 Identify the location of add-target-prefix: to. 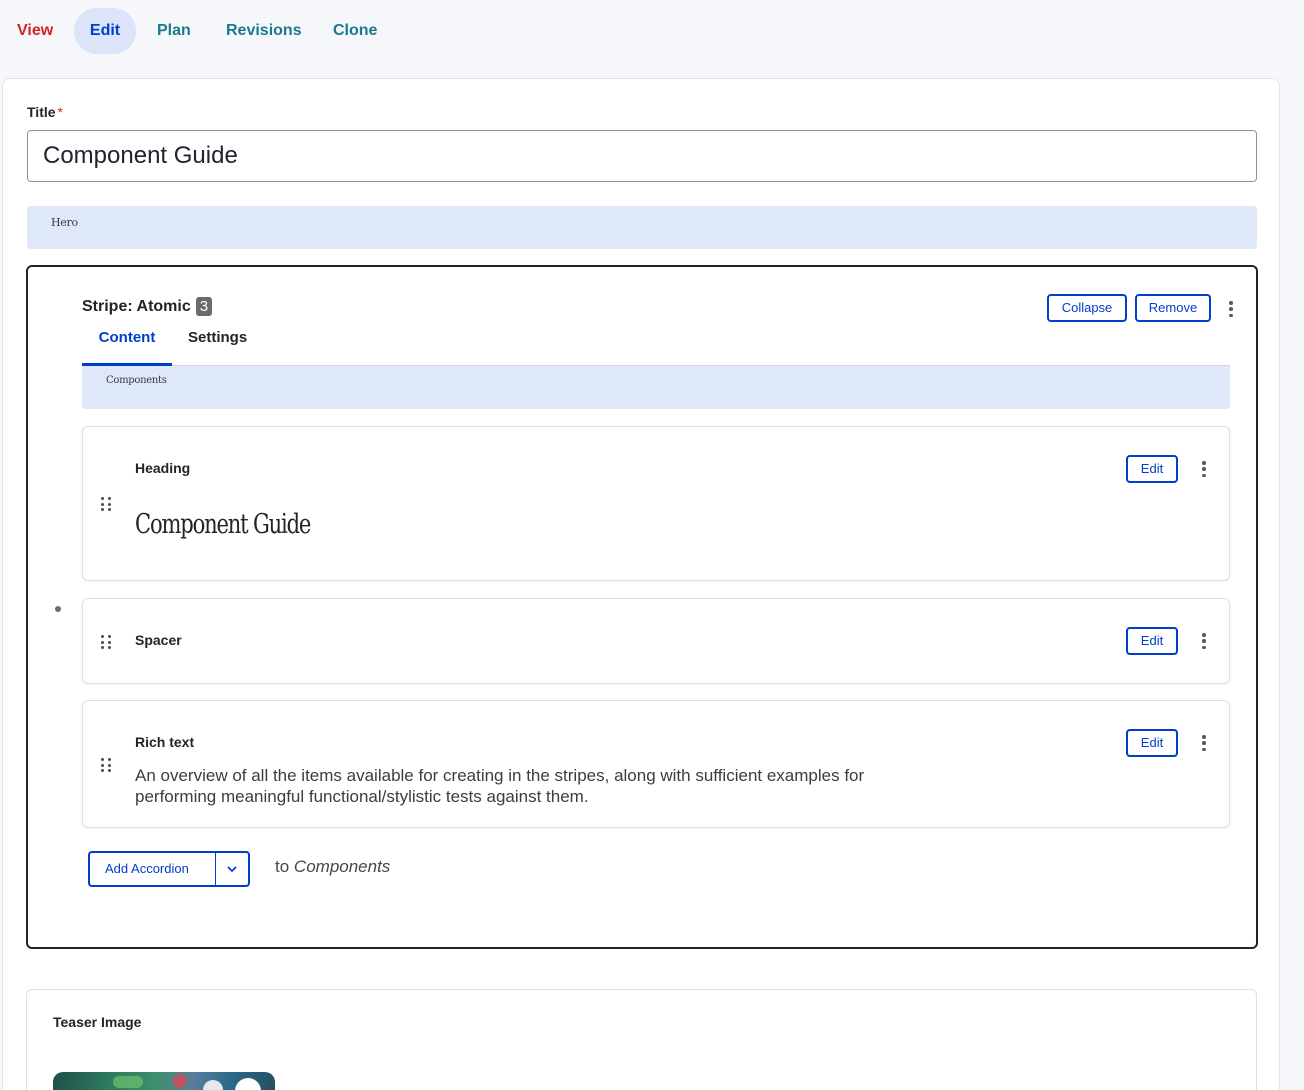
(282, 866).